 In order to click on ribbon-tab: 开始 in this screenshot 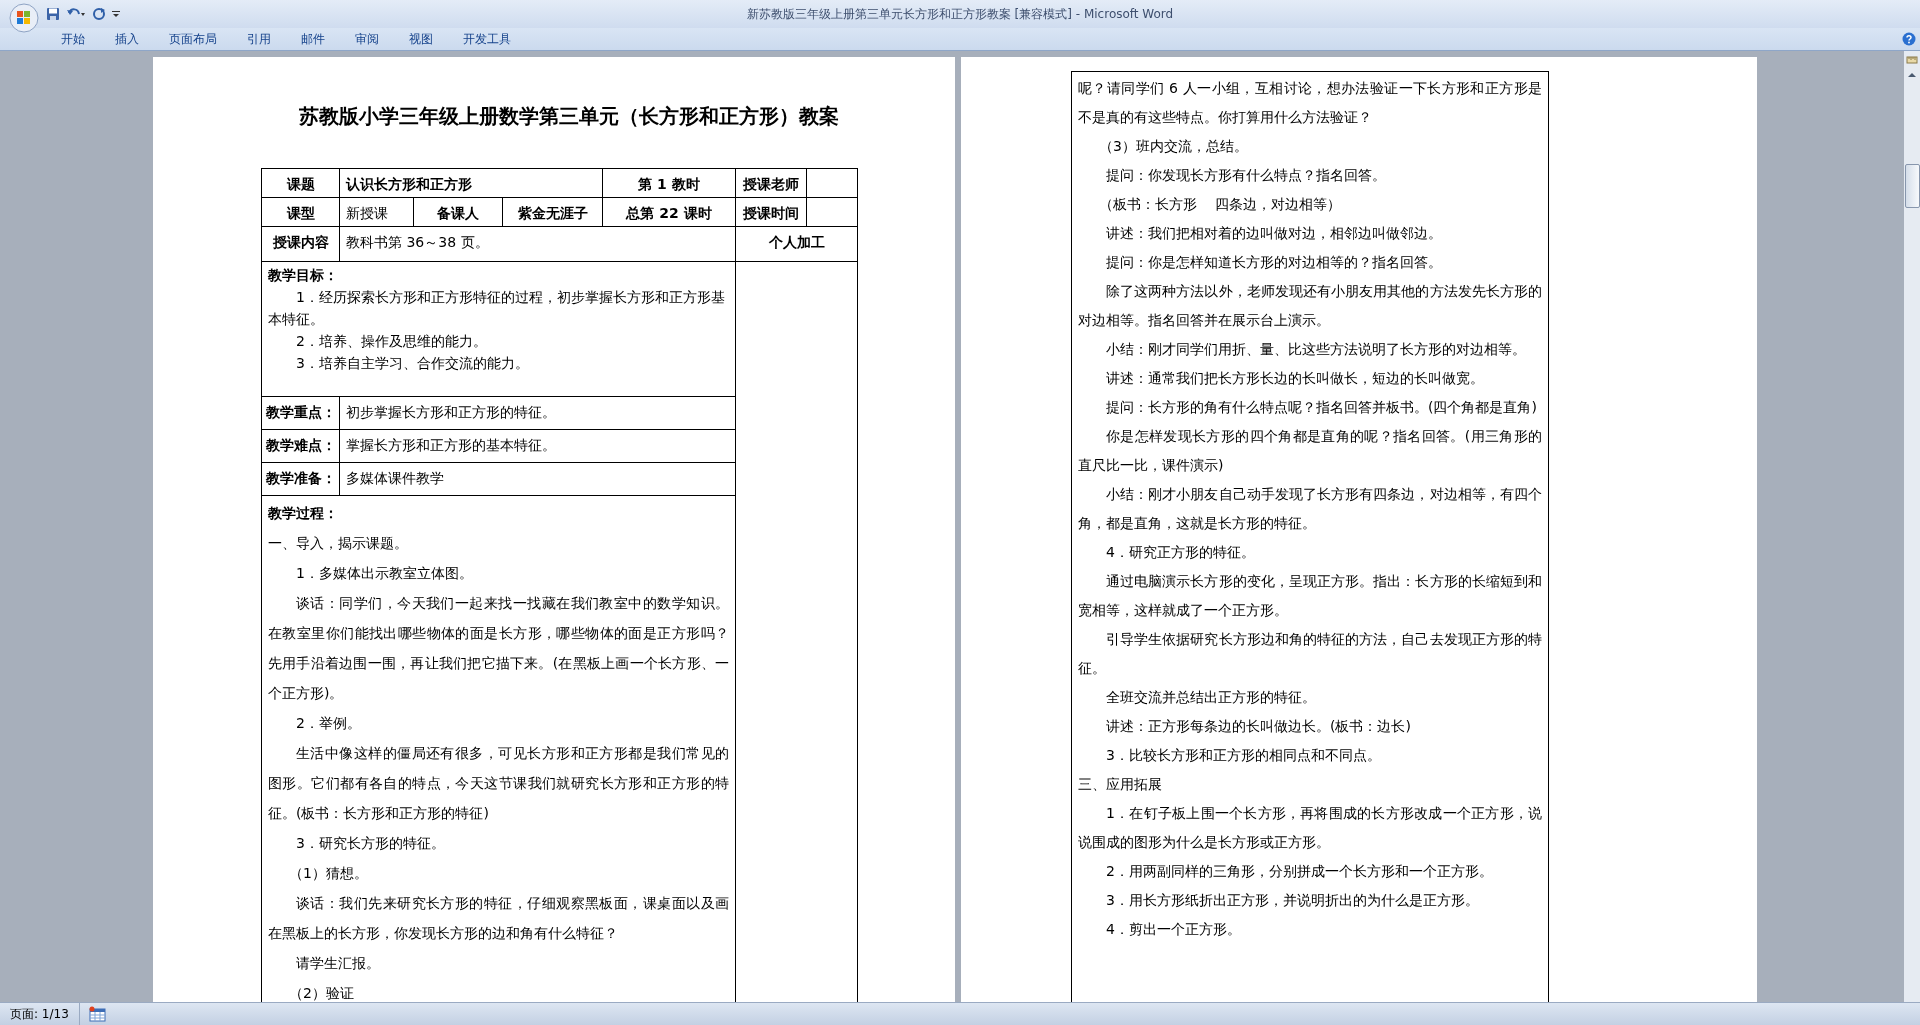, I will do `click(73, 39)`.